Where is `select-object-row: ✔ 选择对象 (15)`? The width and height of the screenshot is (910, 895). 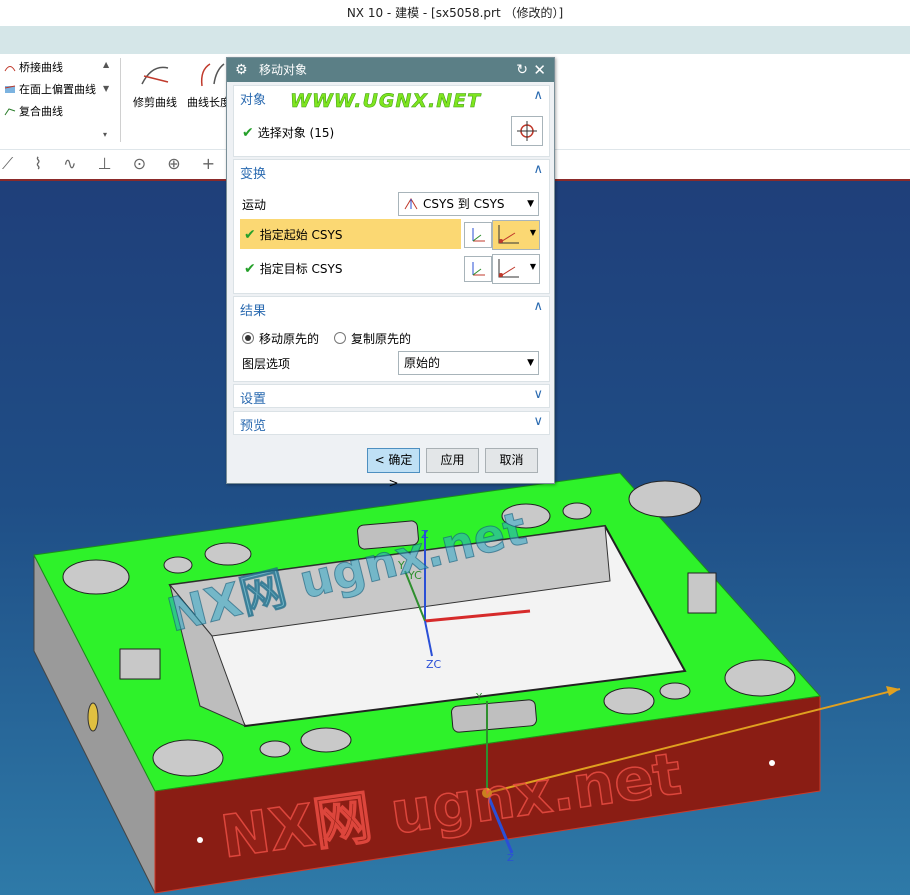 select-object-row: ✔ 选择对象 (15) is located at coordinates (288, 132).